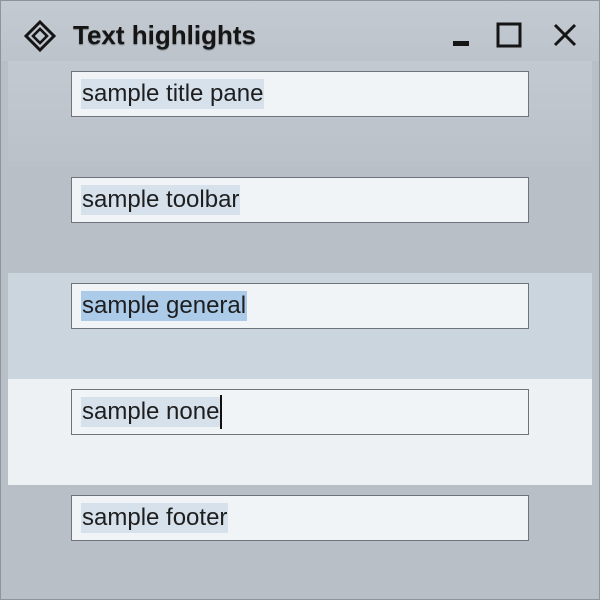 The width and height of the screenshot is (600, 600). Describe the element at coordinates (300, 518) in the screenshot. I see `footer-text-field: sample footer` at that location.